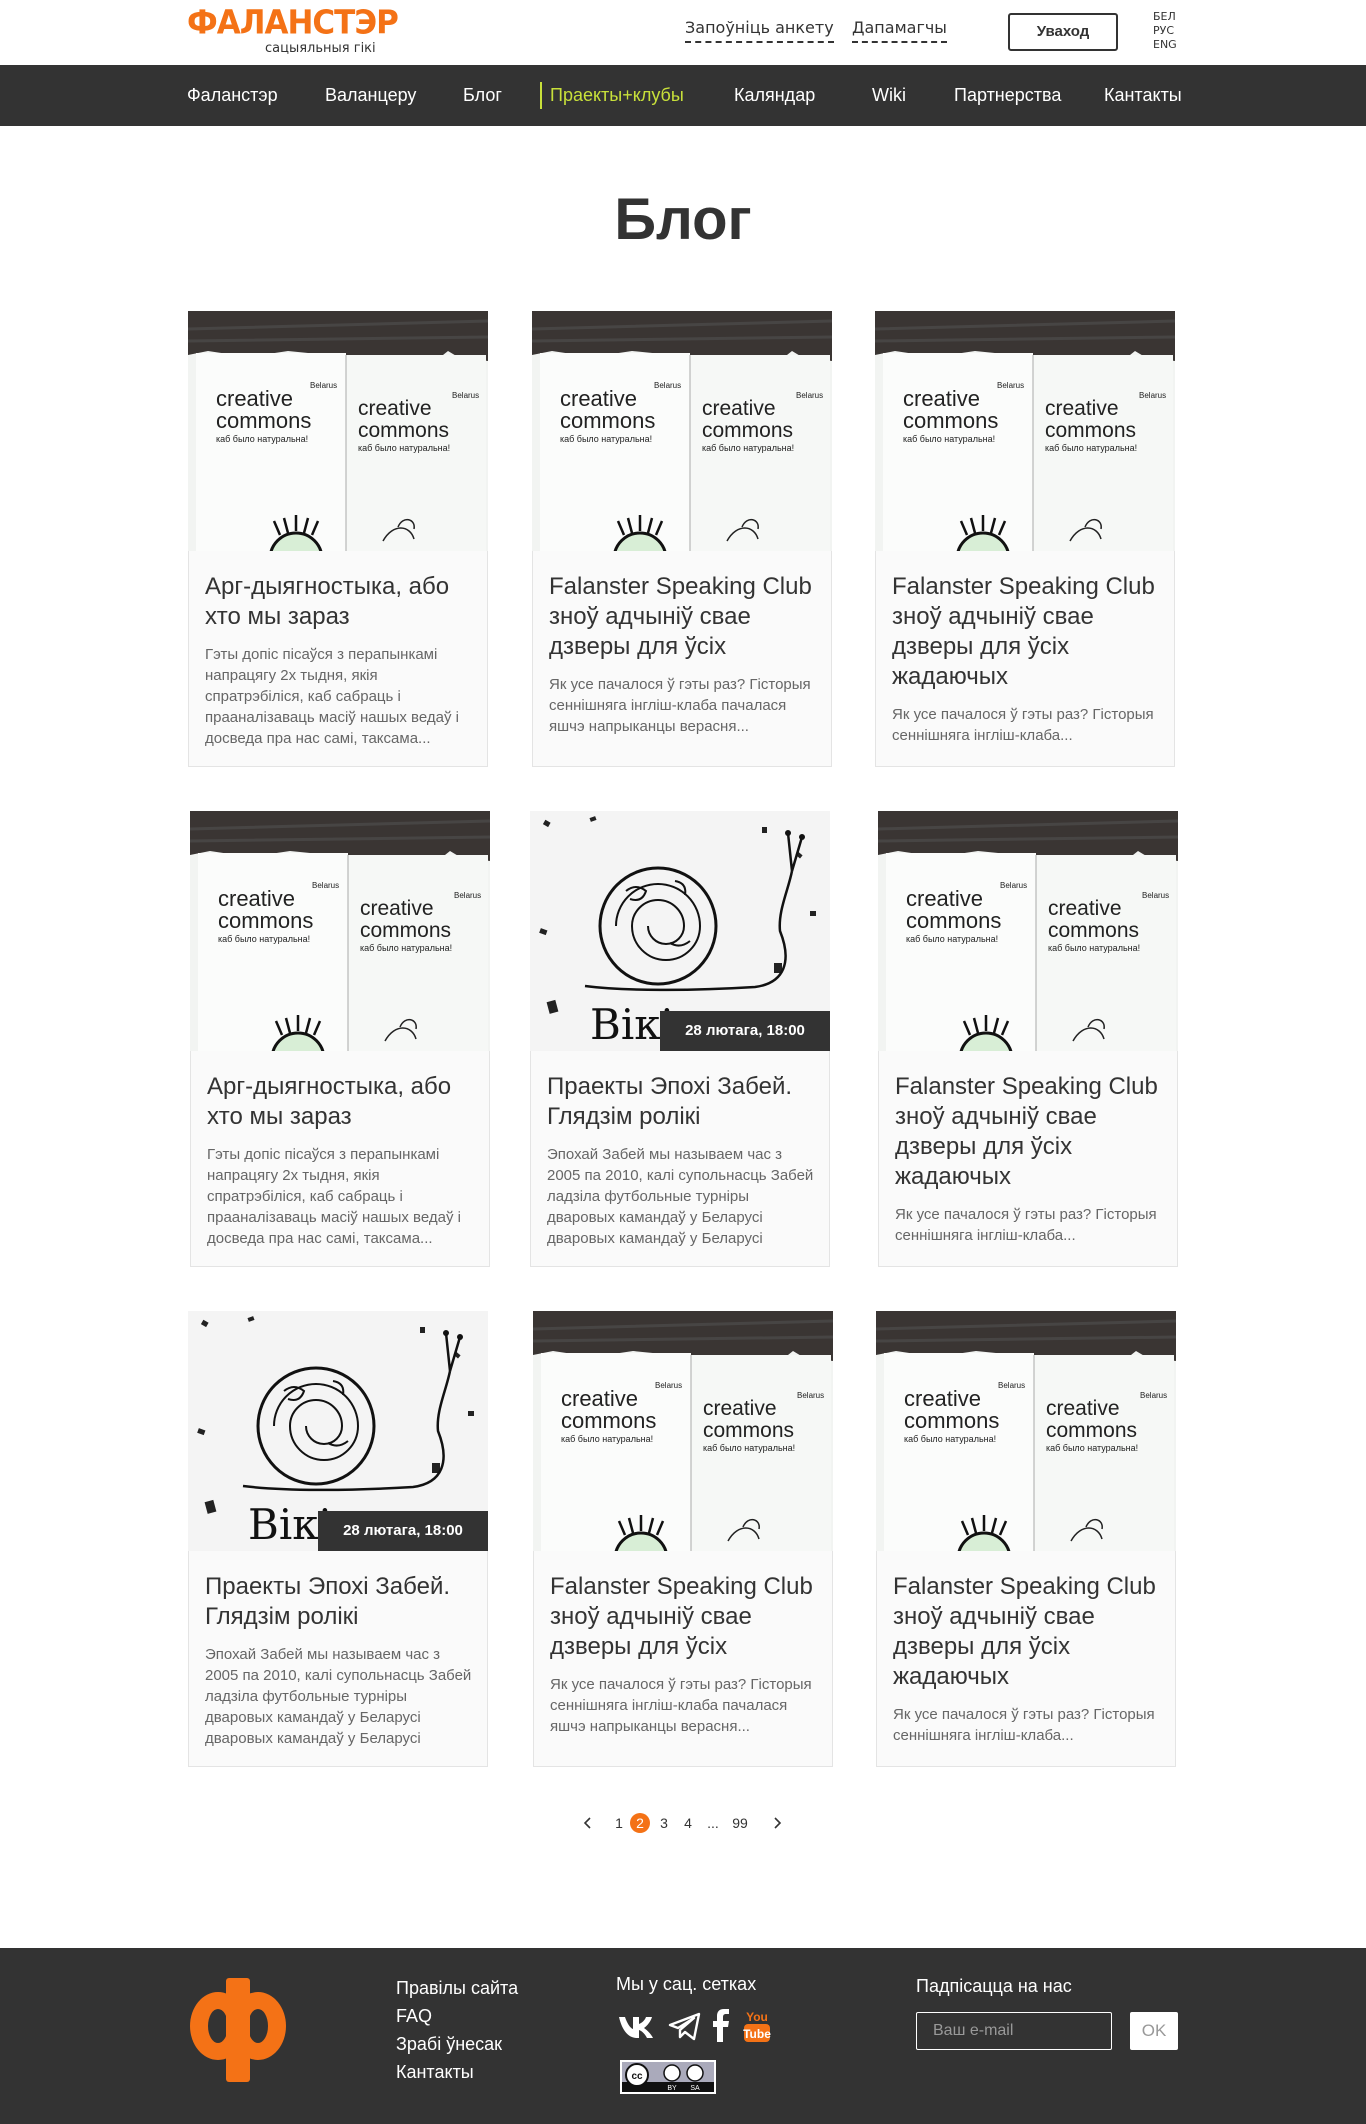  Describe the element at coordinates (889, 95) in the screenshot. I see `nav-wiki: Wiki` at that location.